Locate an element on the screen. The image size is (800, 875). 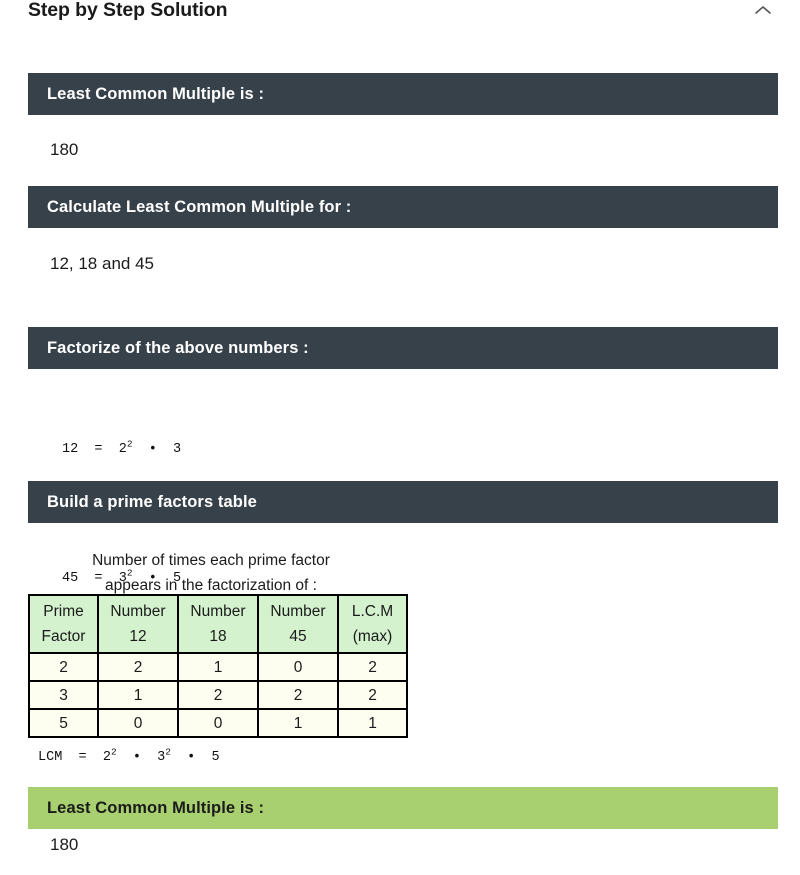
input-numbers-value: 12, 18 and 45 is located at coordinates (102, 263).